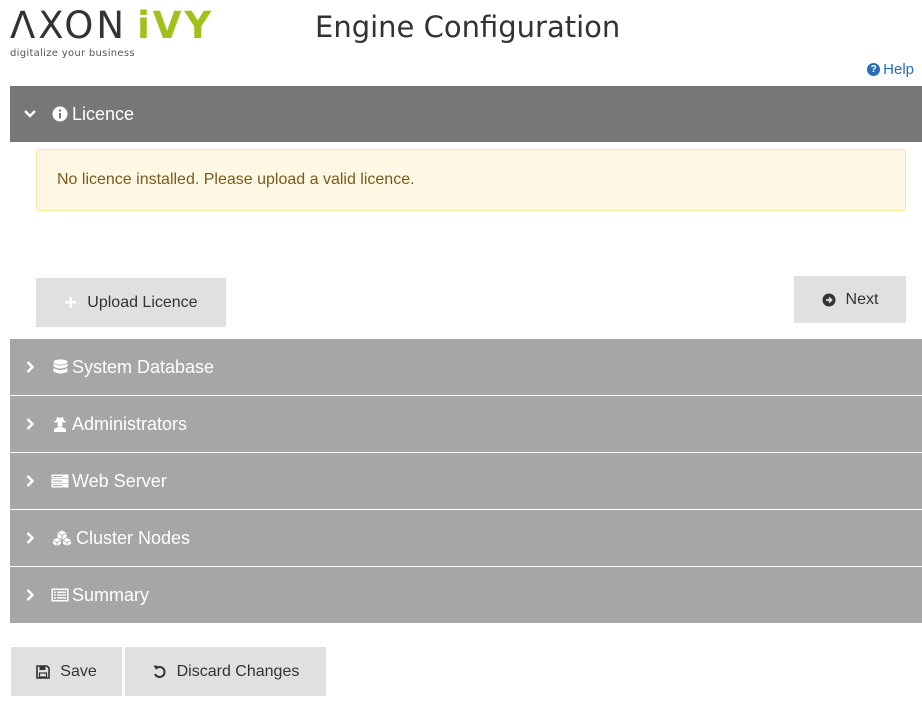 The height and width of the screenshot is (713, 922). What do you see at coordinates (898, 69) in the screenshot?
I see `help-label: Help` at bounding box center [898, 69].